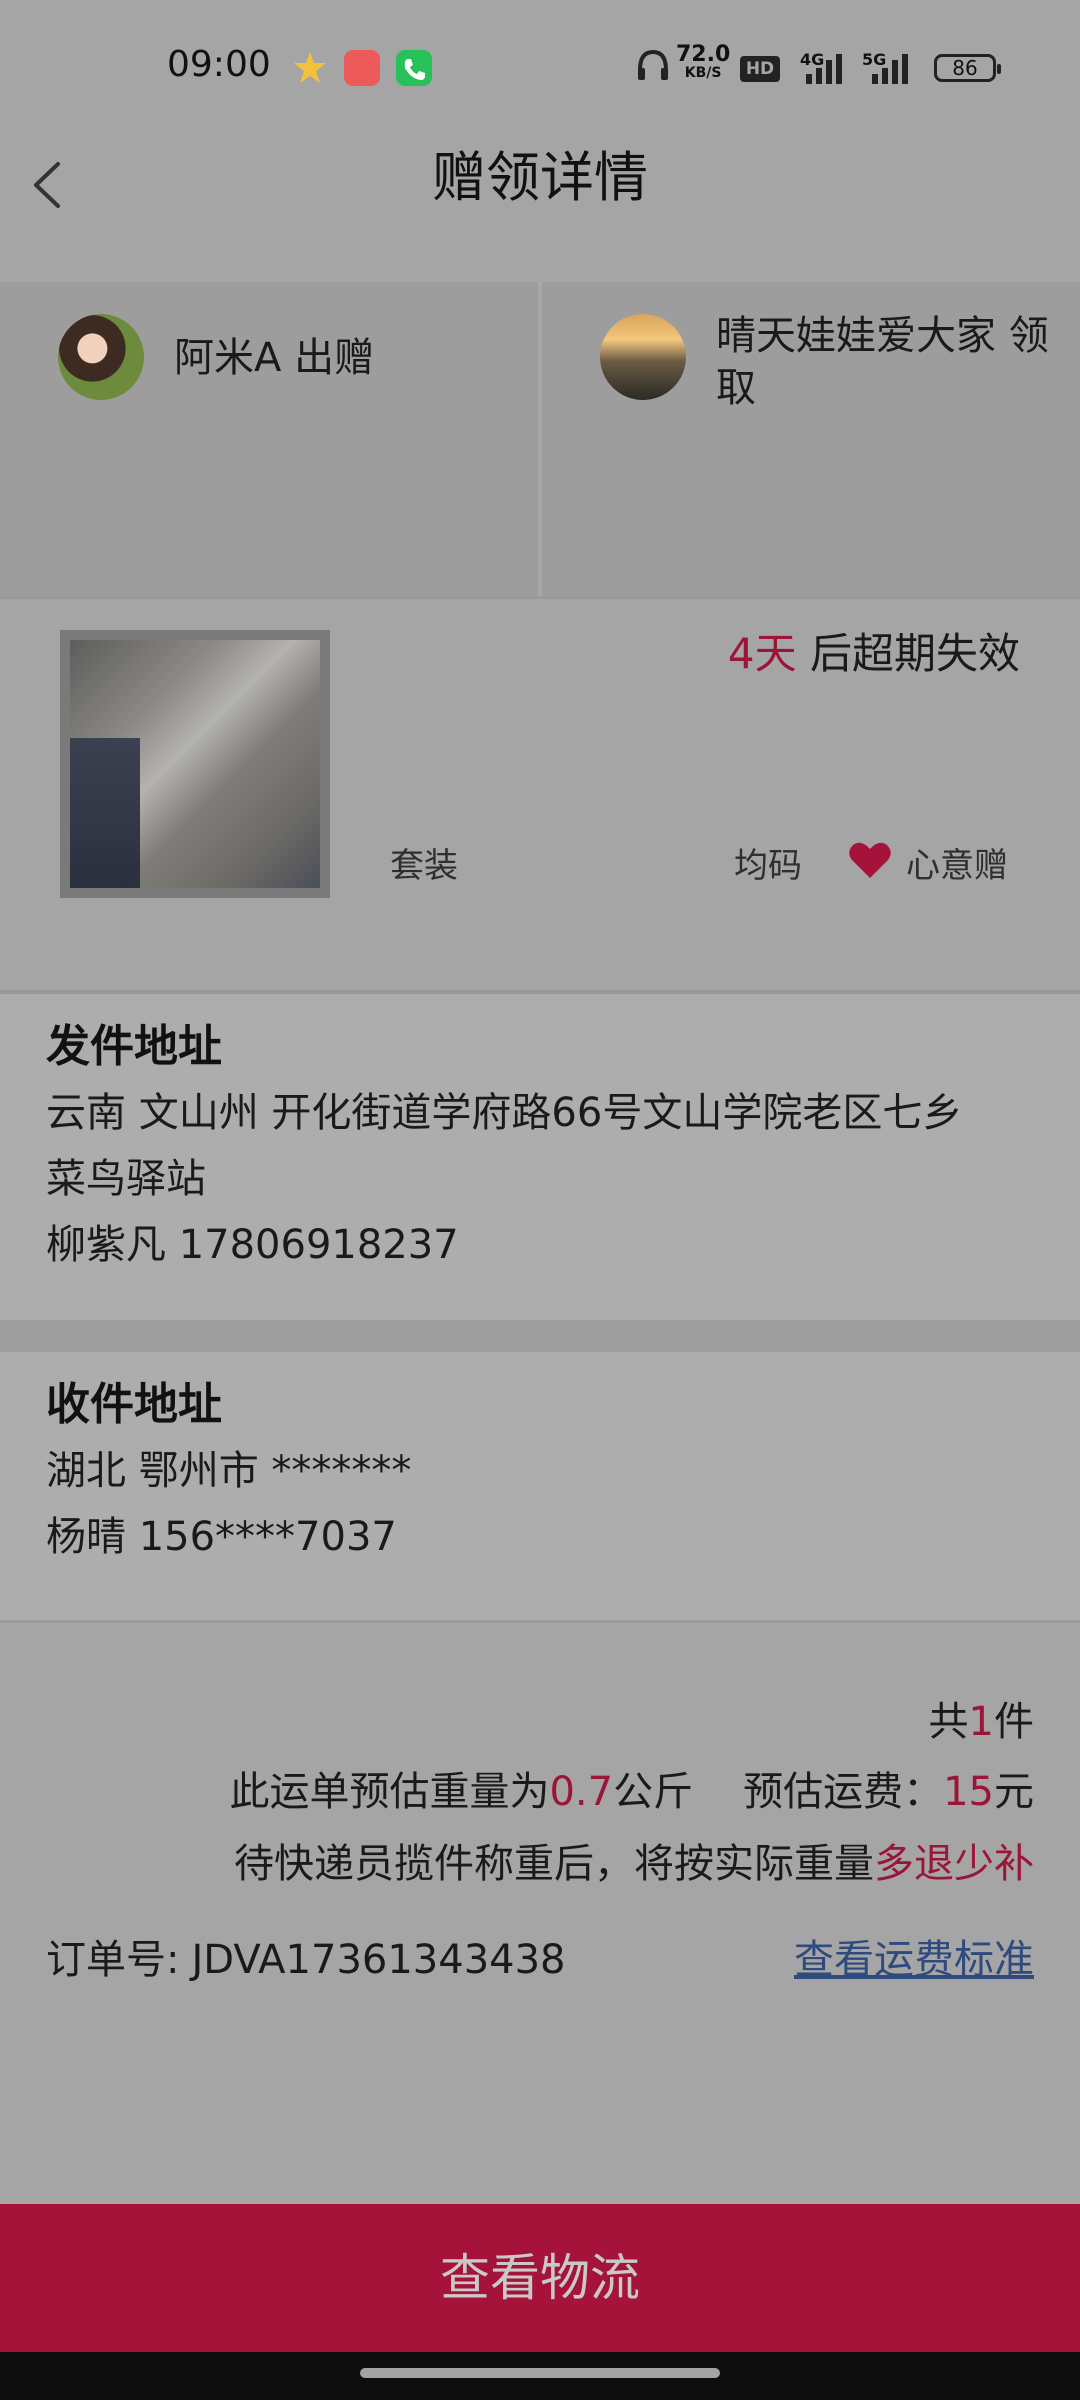  I want to click on item-count: 共1件, so click(981, 1722).